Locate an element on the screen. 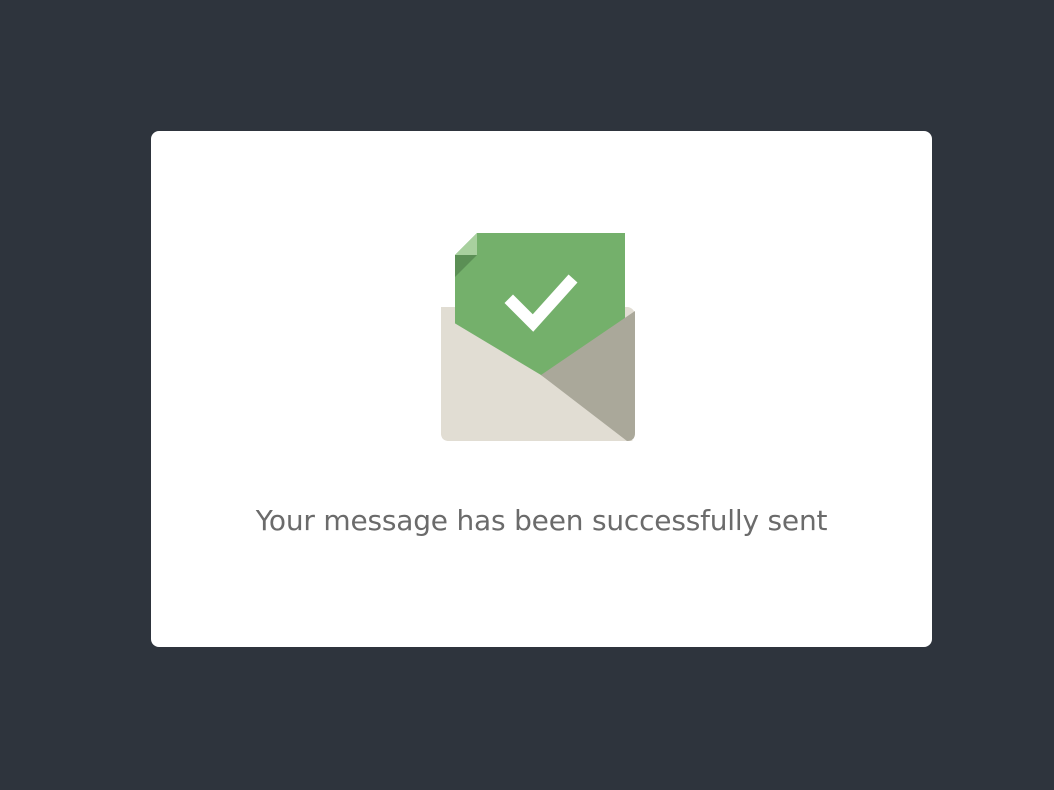 The width and height of the screenshot is (1054, 790). envelope-check-icon is located at coordinates (538, 338).